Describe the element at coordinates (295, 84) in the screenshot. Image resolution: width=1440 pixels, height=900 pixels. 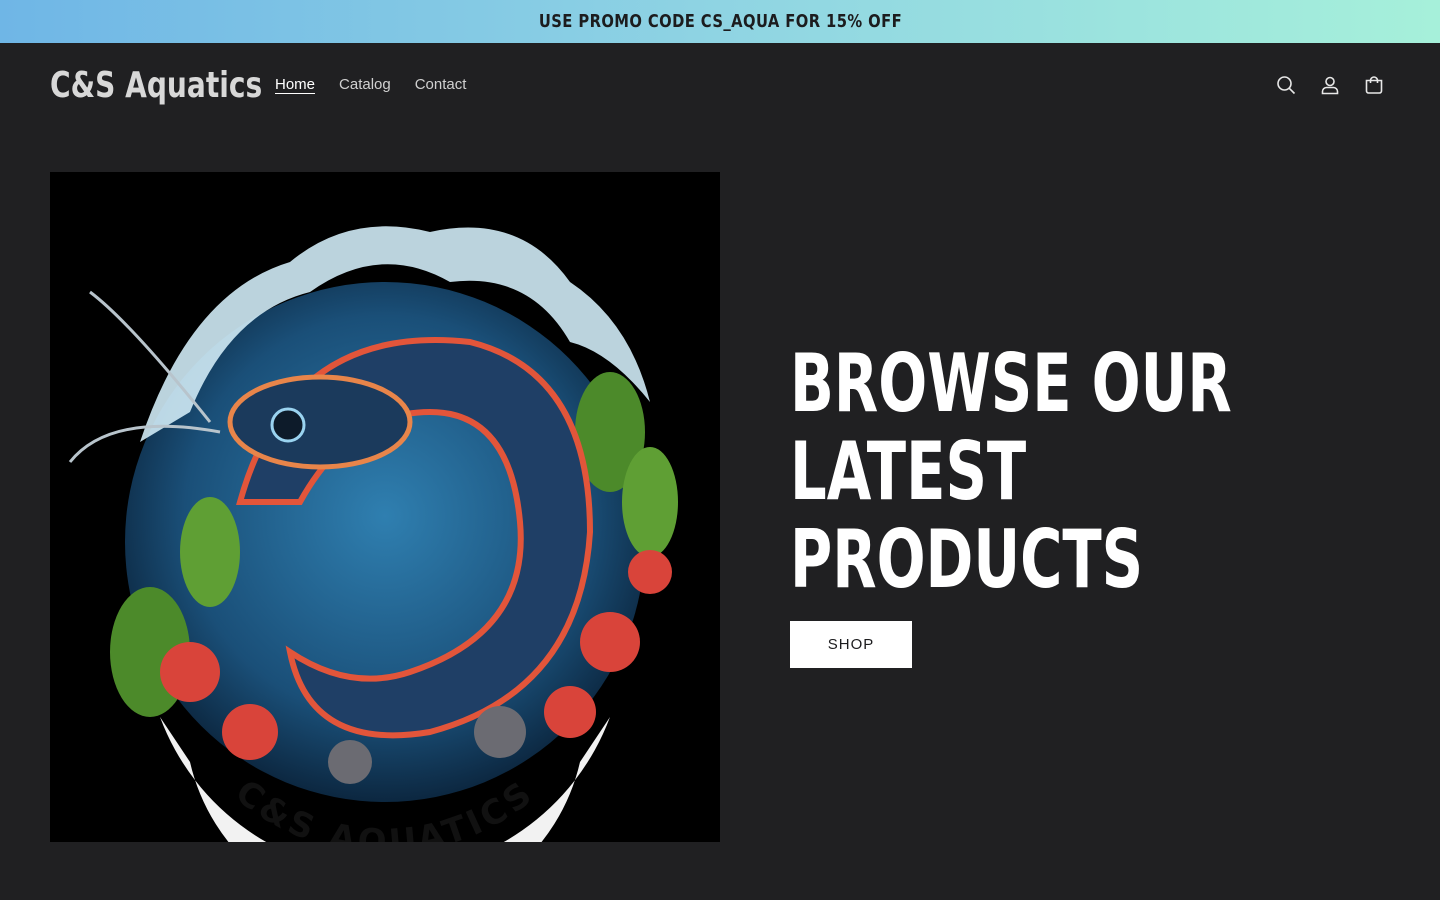
I see `nav-home: Home` at that location.